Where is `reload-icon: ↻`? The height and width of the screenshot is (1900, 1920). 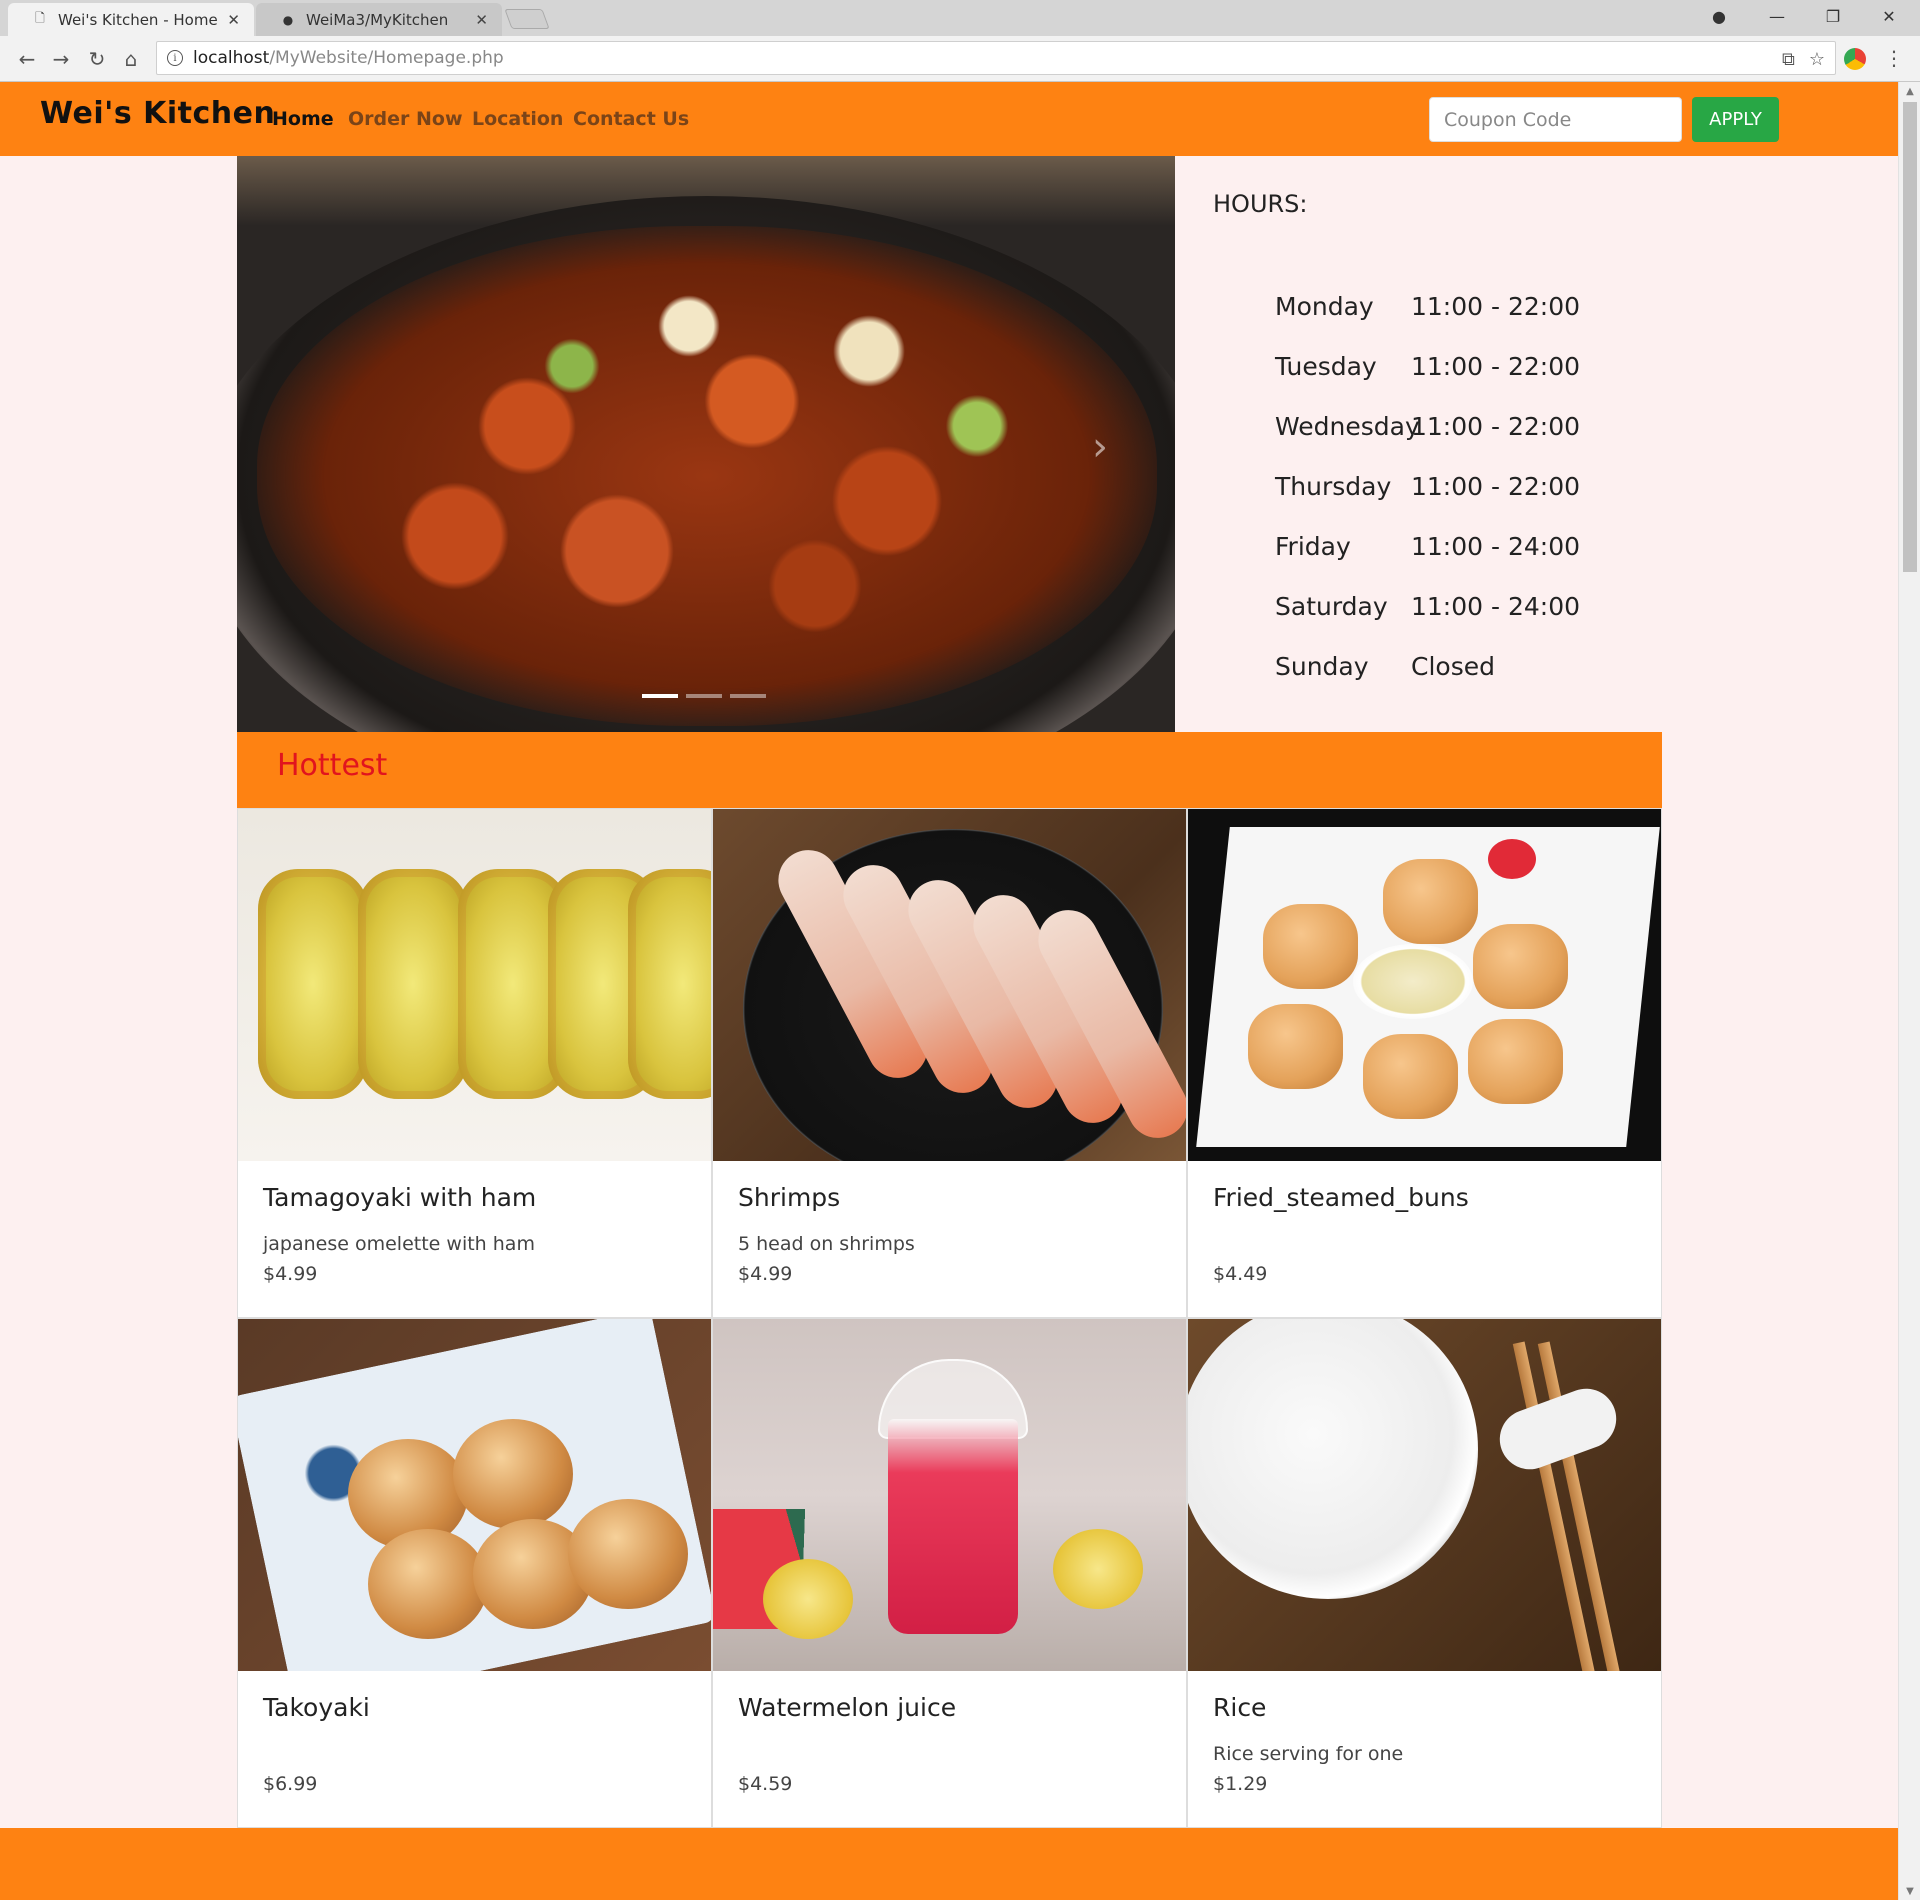 reload-icon: ↻ is located at coordinates (97, 59).